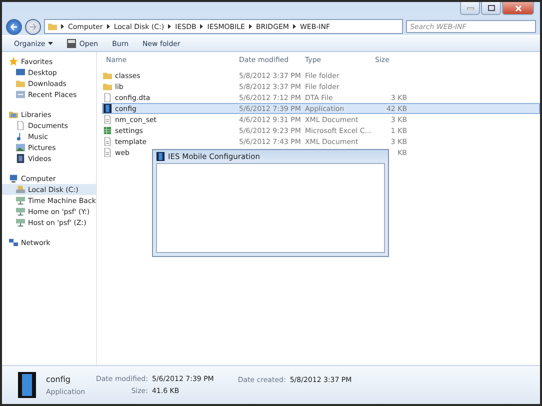 The height and width of the screenshot is (406, 542). I want to click on file-name: config, so click(59, 379).